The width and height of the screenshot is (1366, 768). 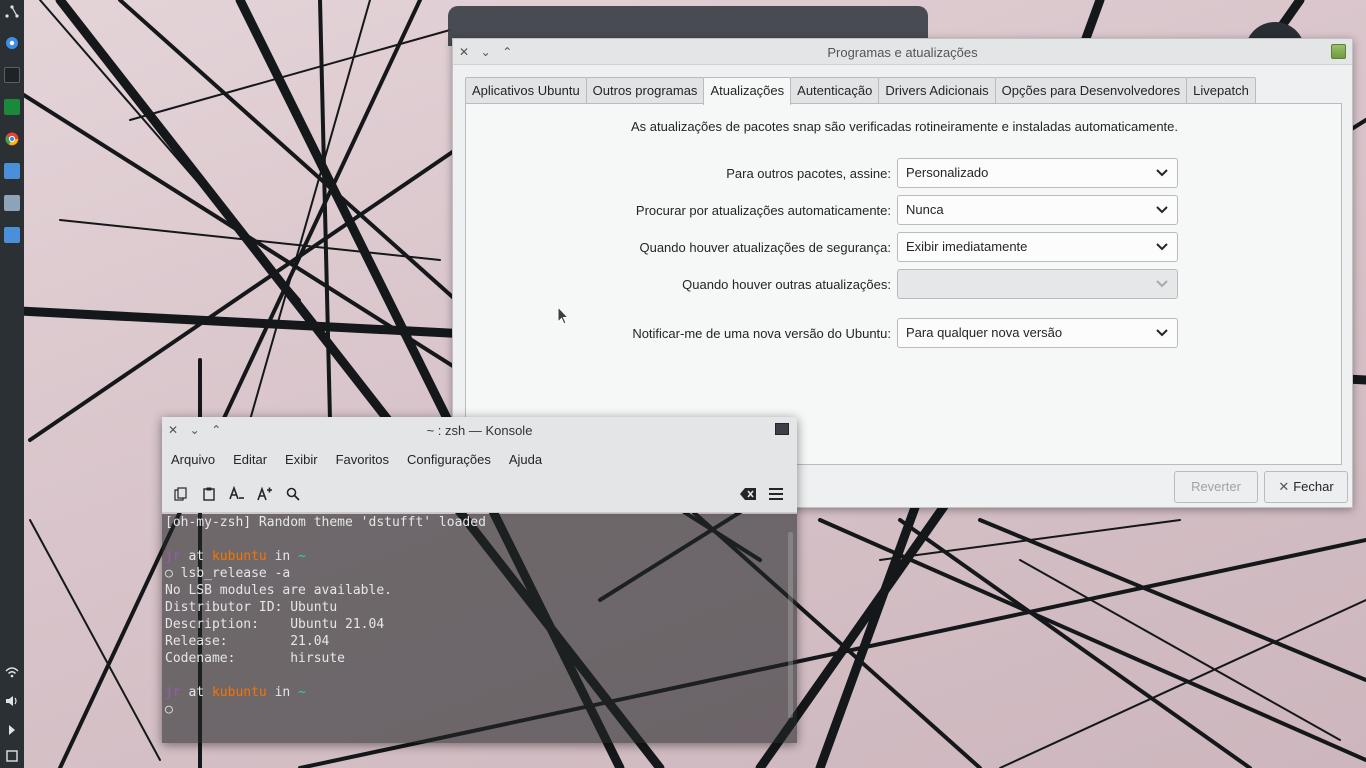 I want to click on security-updates-label: Quando houver atualizações de segurança:, so click(x=765, y=247).